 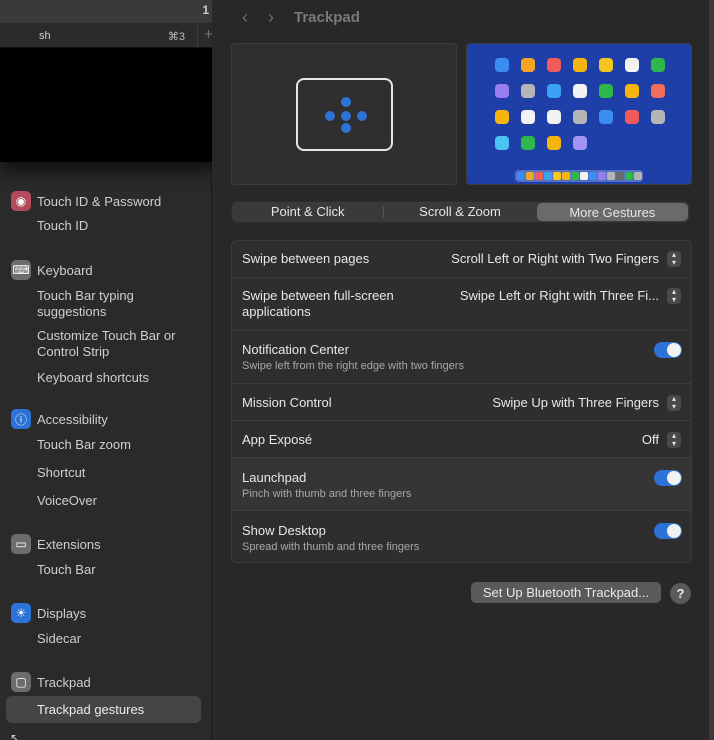 I want to click on sidebar-section-extensions: ▭ Extensions Touch Bar, so click(x=106, y=555).